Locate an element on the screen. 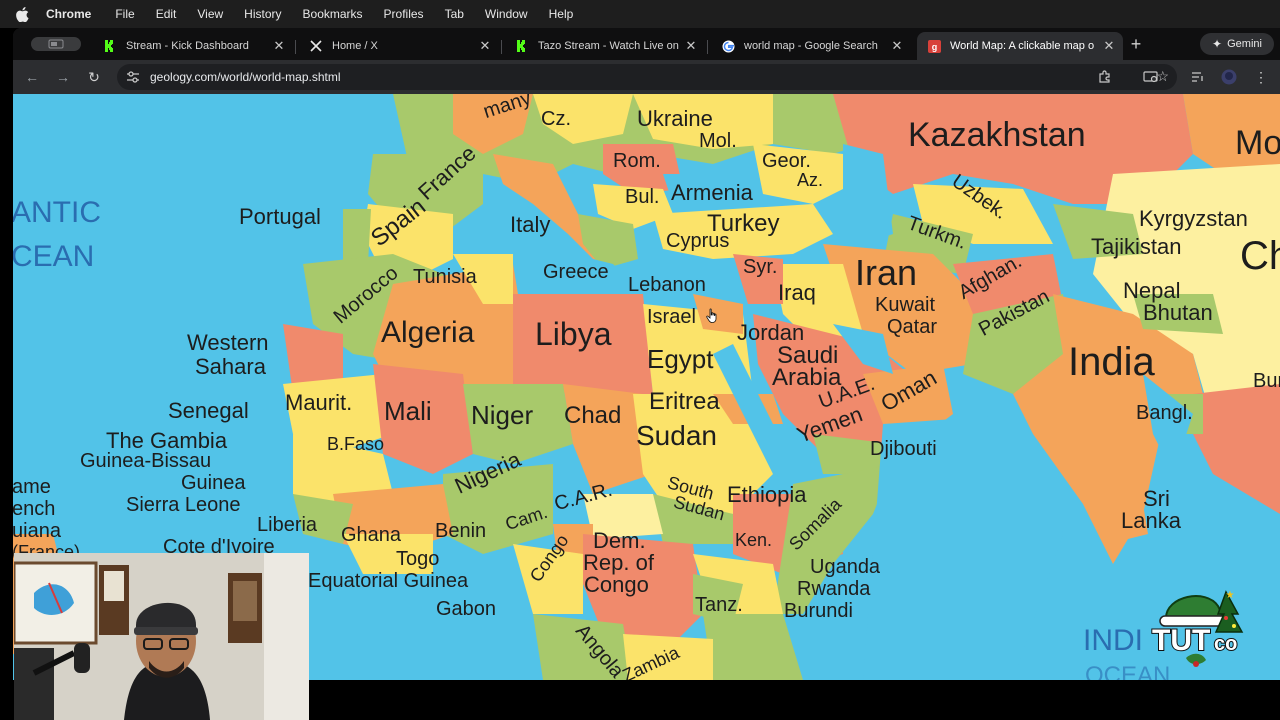  country-label: Sierra Leone is located at coordinates (183, 505).